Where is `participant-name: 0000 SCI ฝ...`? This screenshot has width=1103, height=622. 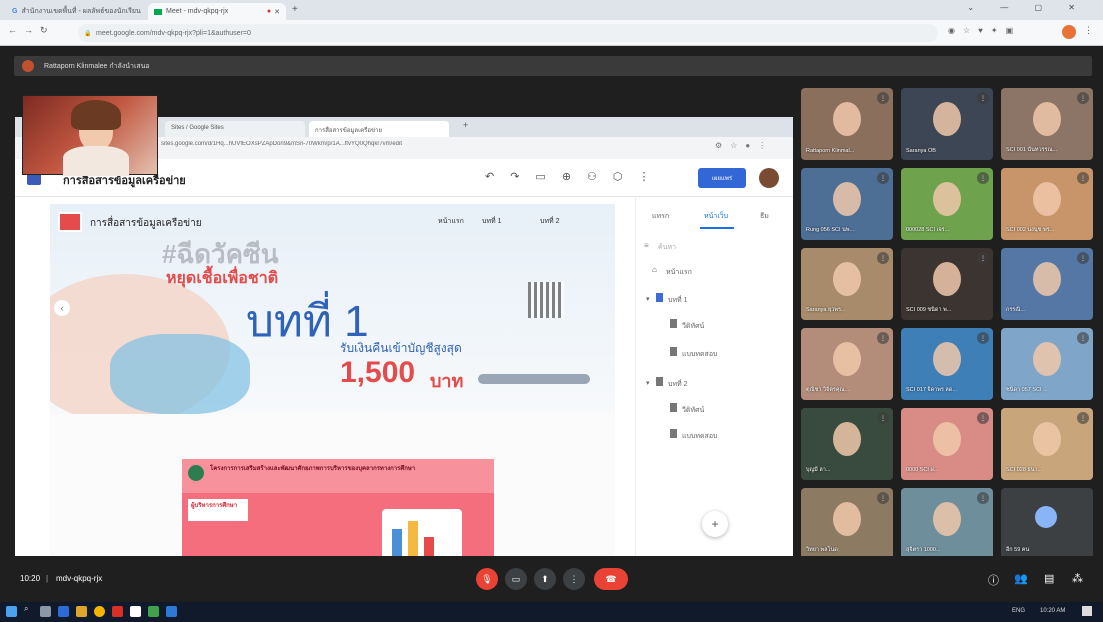
participant-name: 0000 SCI ฝ... is located at coordinates (922, 470).